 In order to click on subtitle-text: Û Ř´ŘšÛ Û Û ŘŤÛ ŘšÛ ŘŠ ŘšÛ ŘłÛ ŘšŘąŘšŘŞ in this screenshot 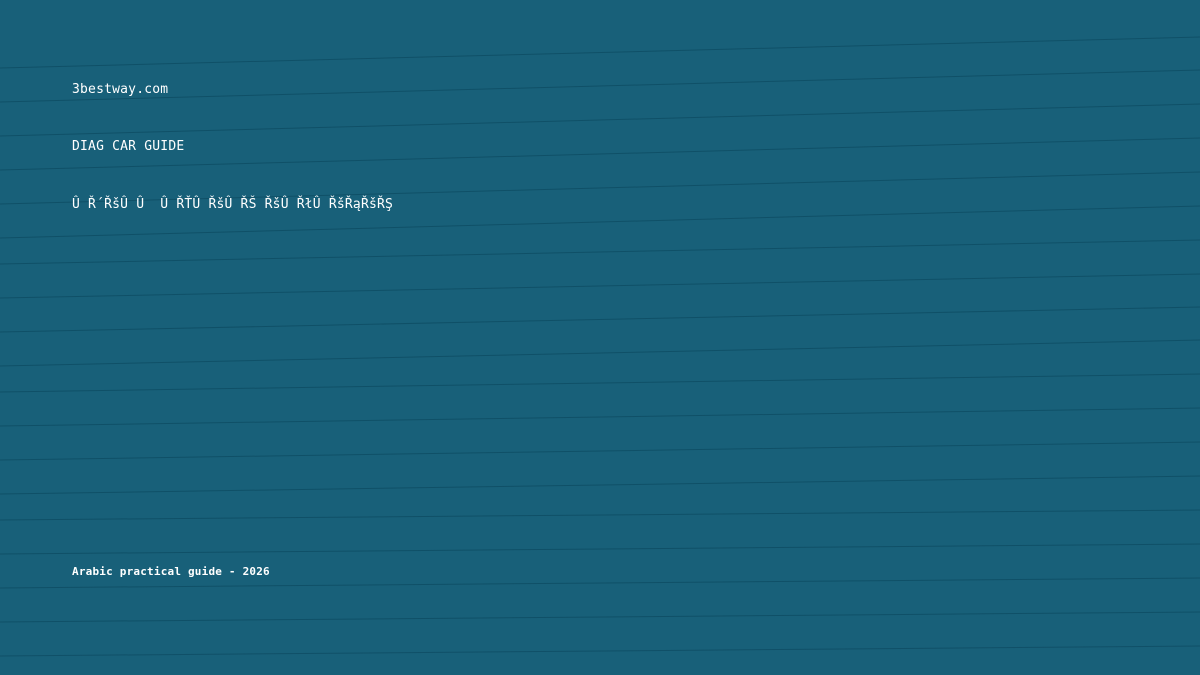, I will do `click(233, 204)`.